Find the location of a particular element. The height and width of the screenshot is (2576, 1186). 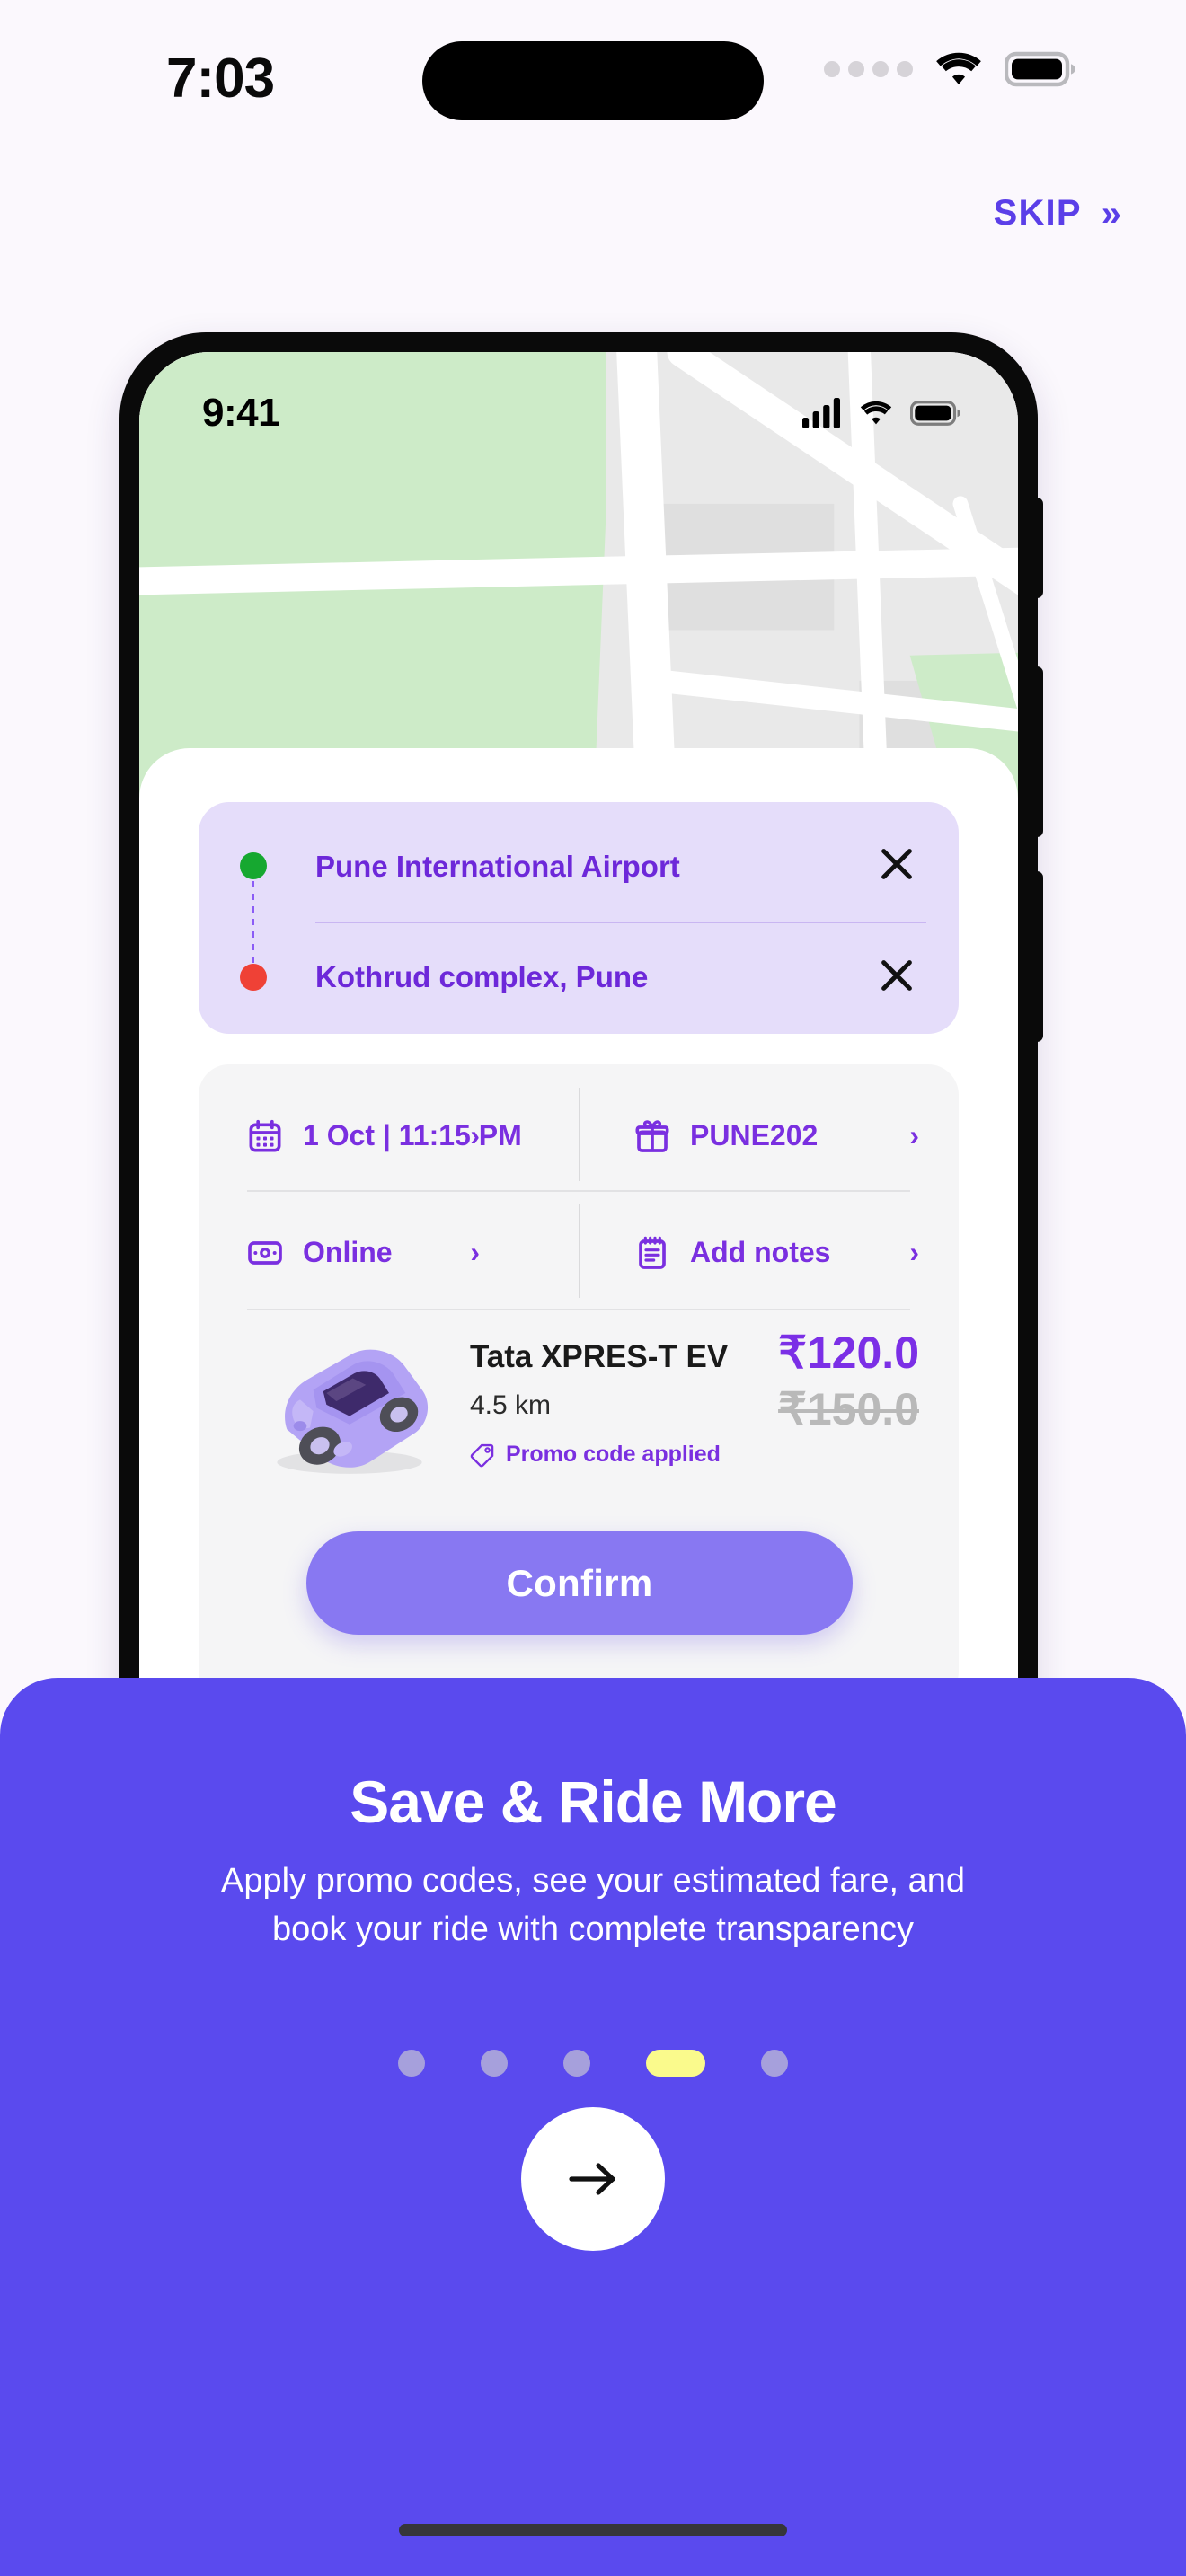

dropoff-dot-icon is located at coordinates (253, 977).